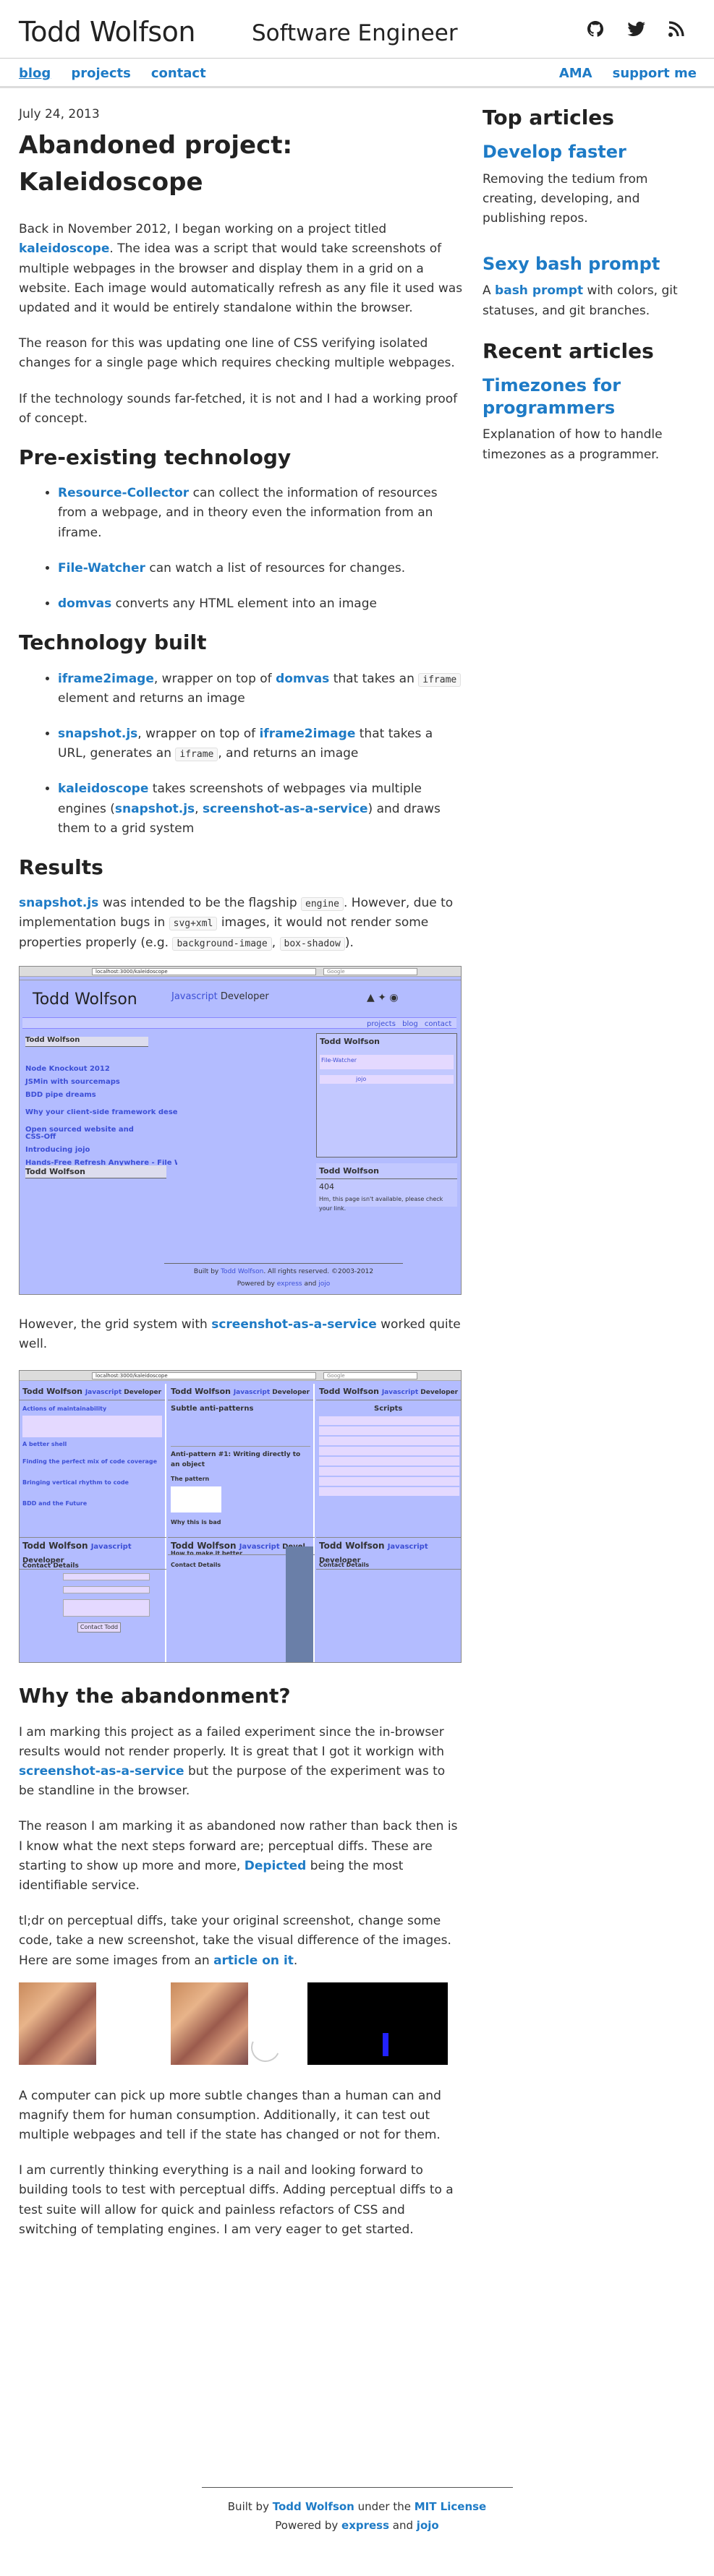  I want to click on navbar: blog projects contact AMA support me, so click(357, 73).